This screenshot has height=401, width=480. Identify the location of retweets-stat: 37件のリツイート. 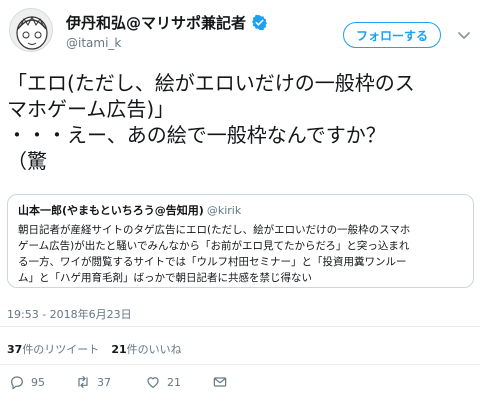
(53, 349).